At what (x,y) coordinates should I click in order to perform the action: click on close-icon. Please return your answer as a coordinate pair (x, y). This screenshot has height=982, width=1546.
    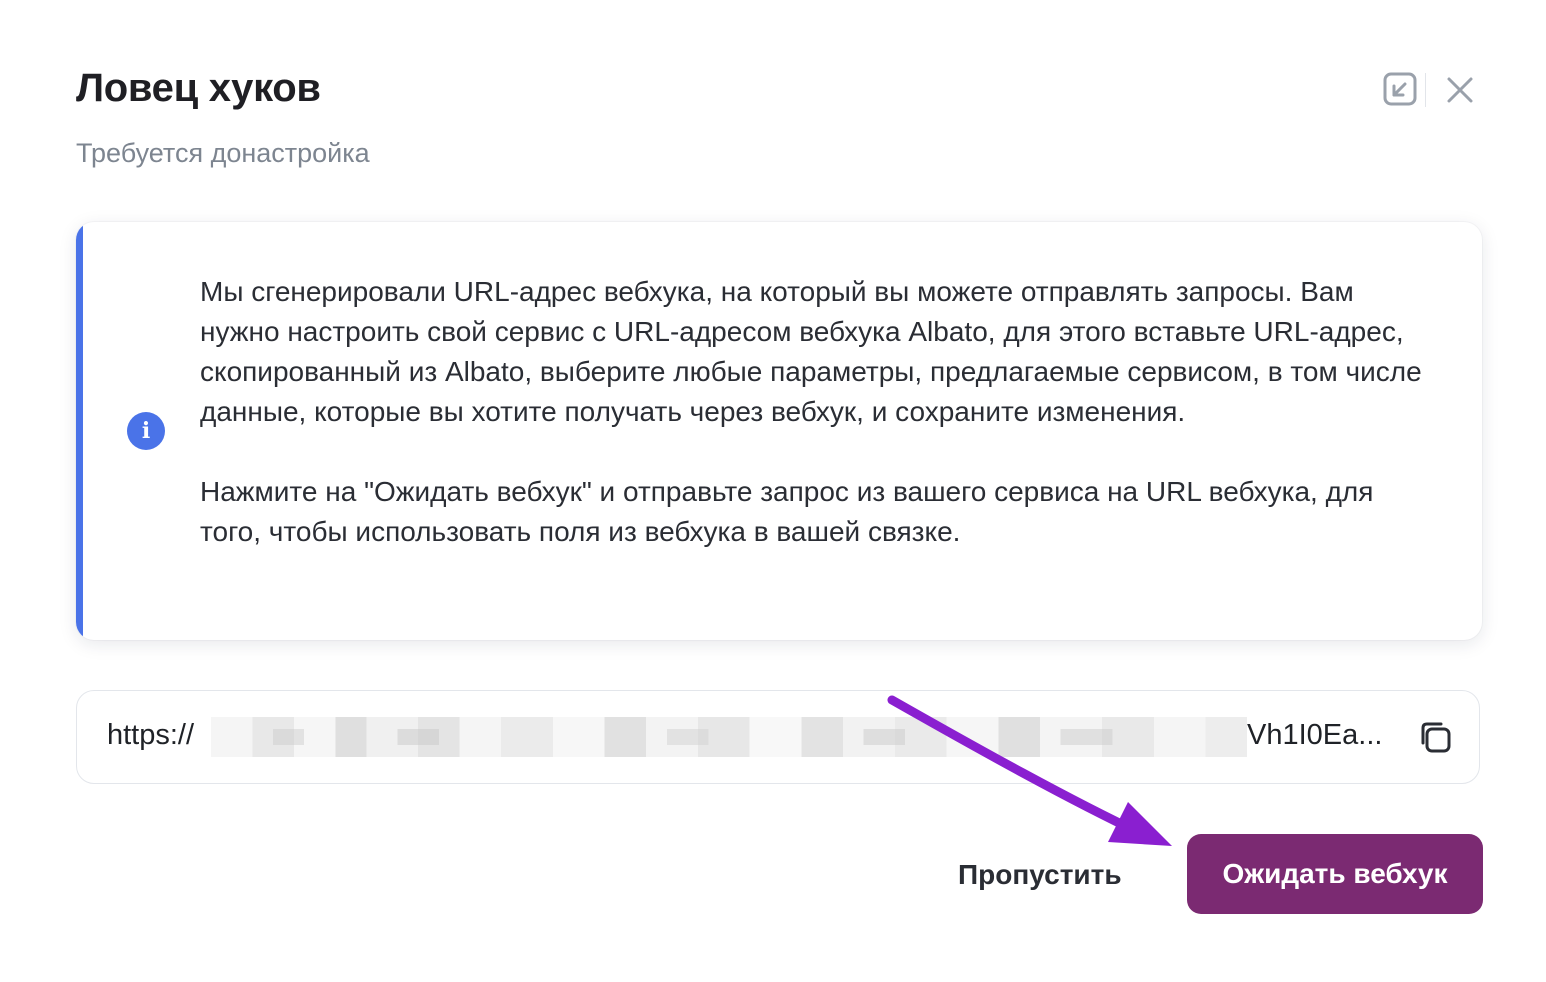
    Looking at the image, I should click on (1460, 90).